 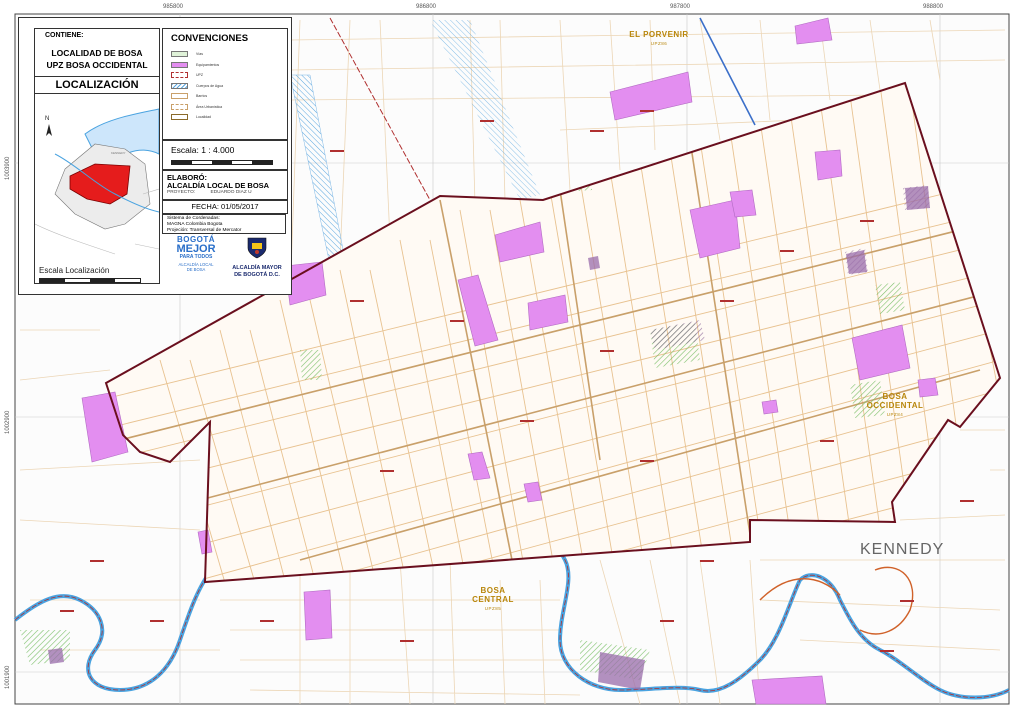 I want to click on upz-label-el-porvenir: EL PORVENIR UPZ86, so click(x=659, y=38).